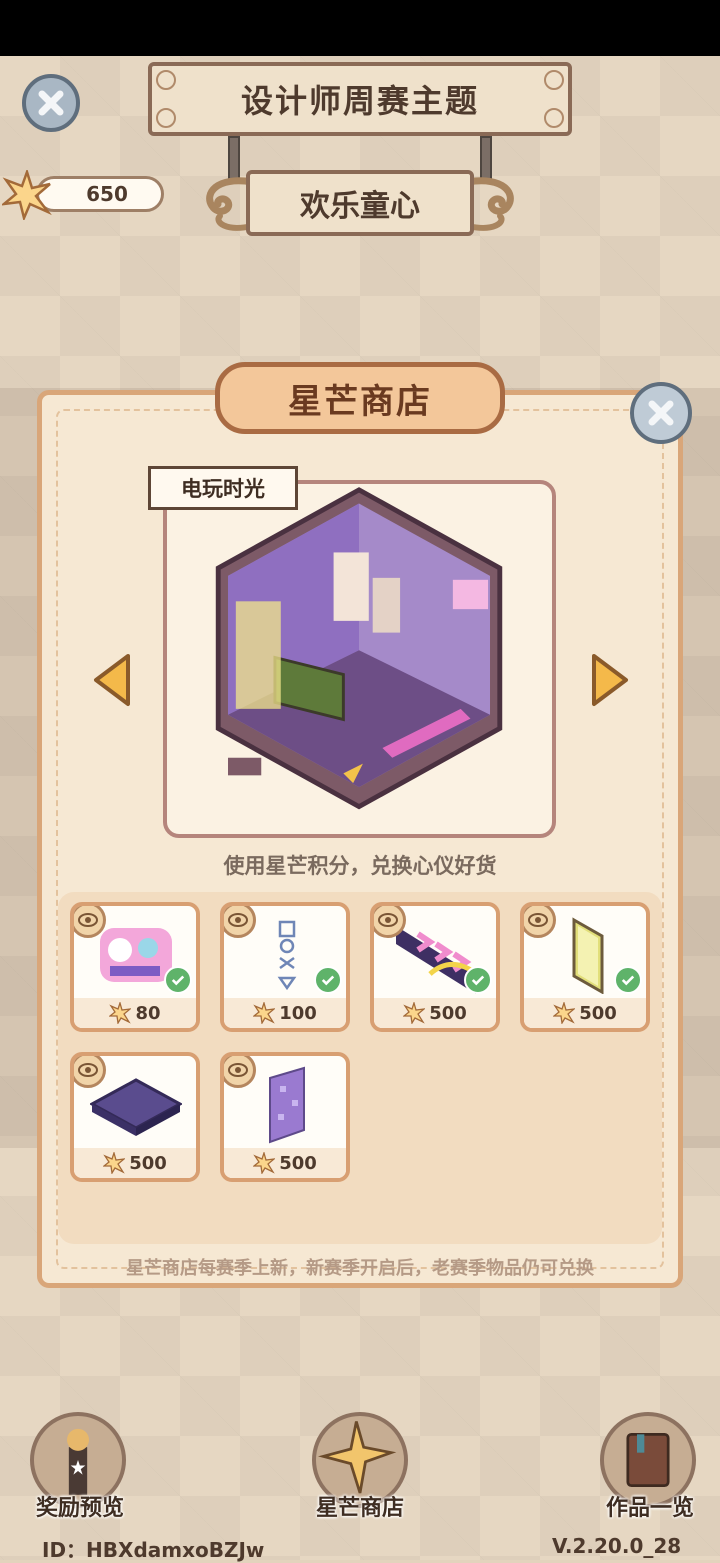  I want to click on shop-item: 100, so click(285, 967).